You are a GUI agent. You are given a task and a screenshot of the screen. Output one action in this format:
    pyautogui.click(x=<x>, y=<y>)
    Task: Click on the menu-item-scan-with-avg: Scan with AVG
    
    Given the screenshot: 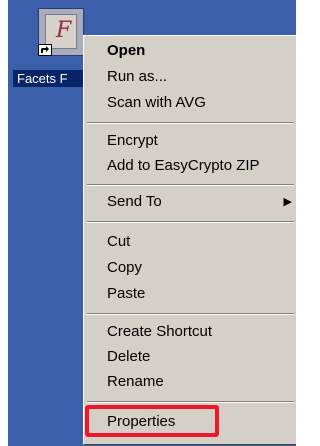 What is the action you would take?
    pyautogui.click(x=190, y=103)
    